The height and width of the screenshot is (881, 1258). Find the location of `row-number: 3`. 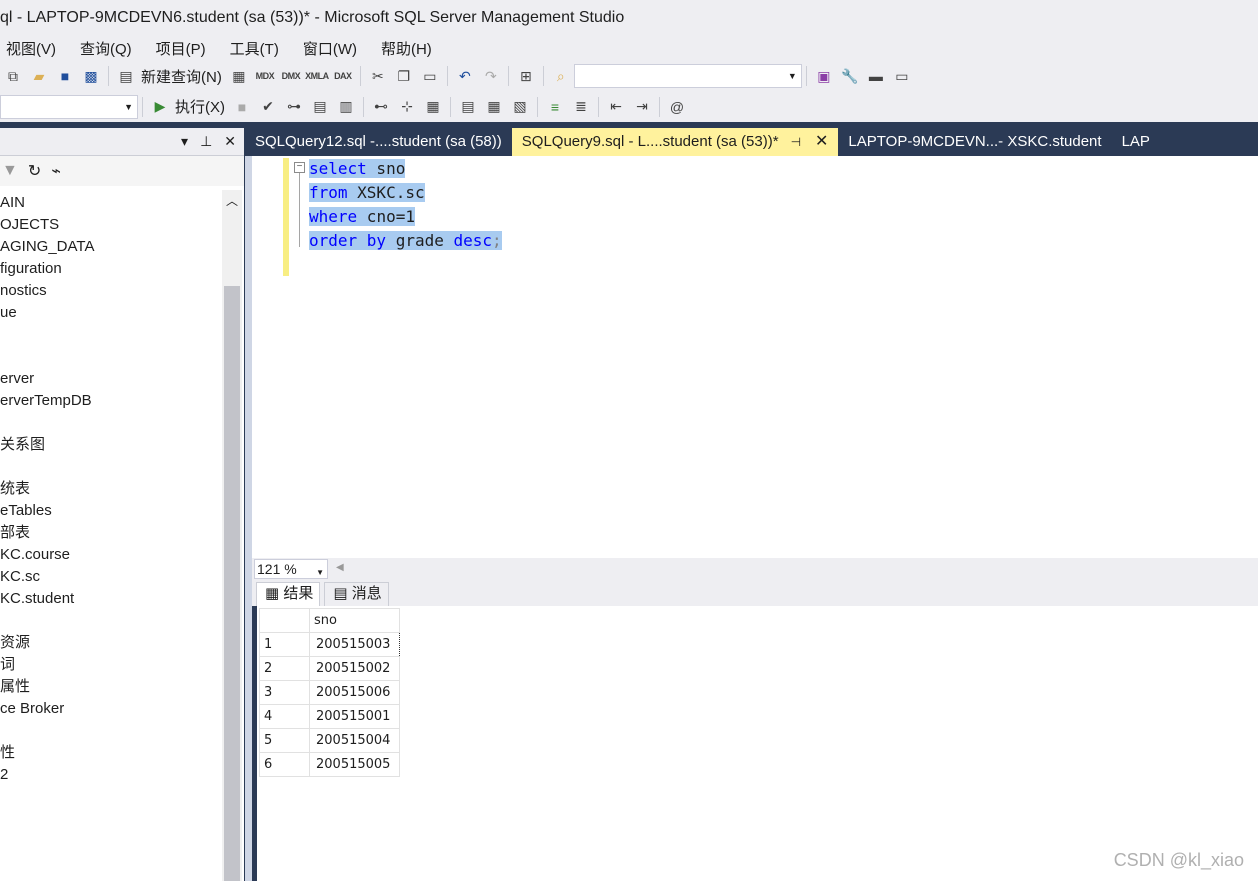

row-number: 3 is located at coordinates (284, 692).